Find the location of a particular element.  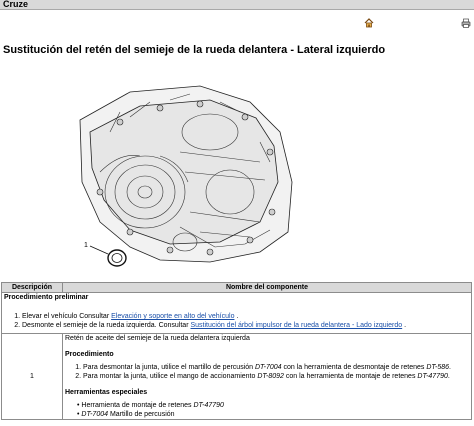

top-bar: Cruze is located at coordinates (237, 5).